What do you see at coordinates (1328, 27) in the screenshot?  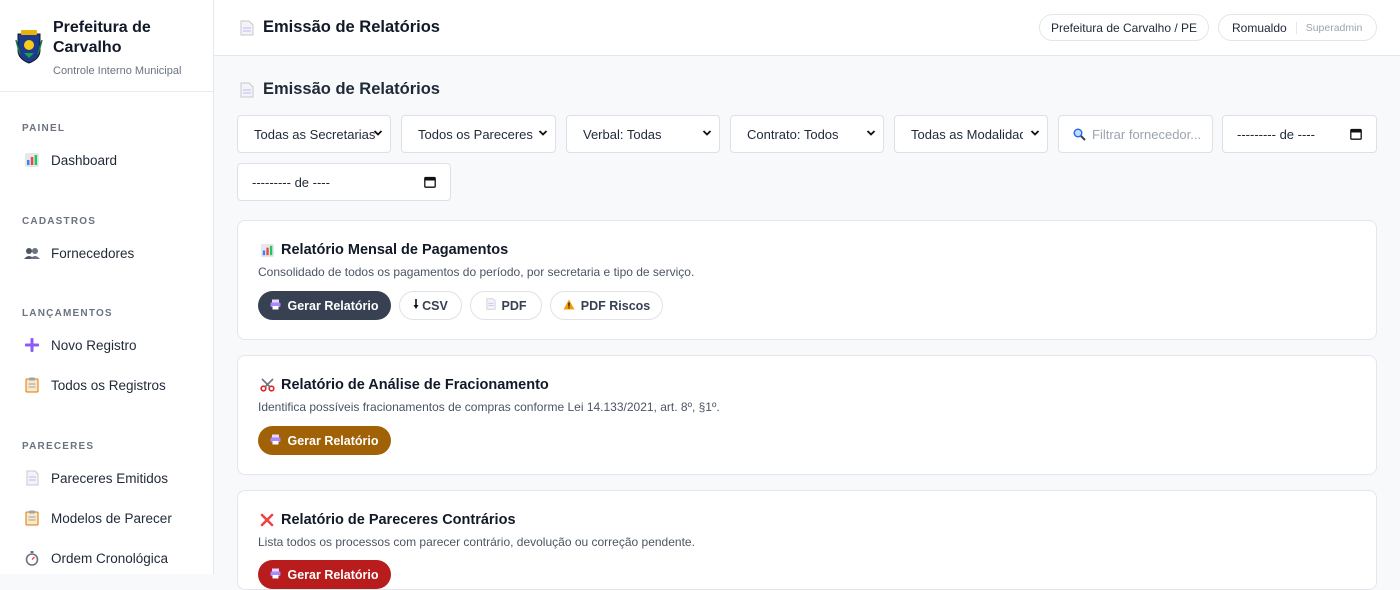 I see `user-role-badge: Superadmin` at bounding box center [1328, 27].